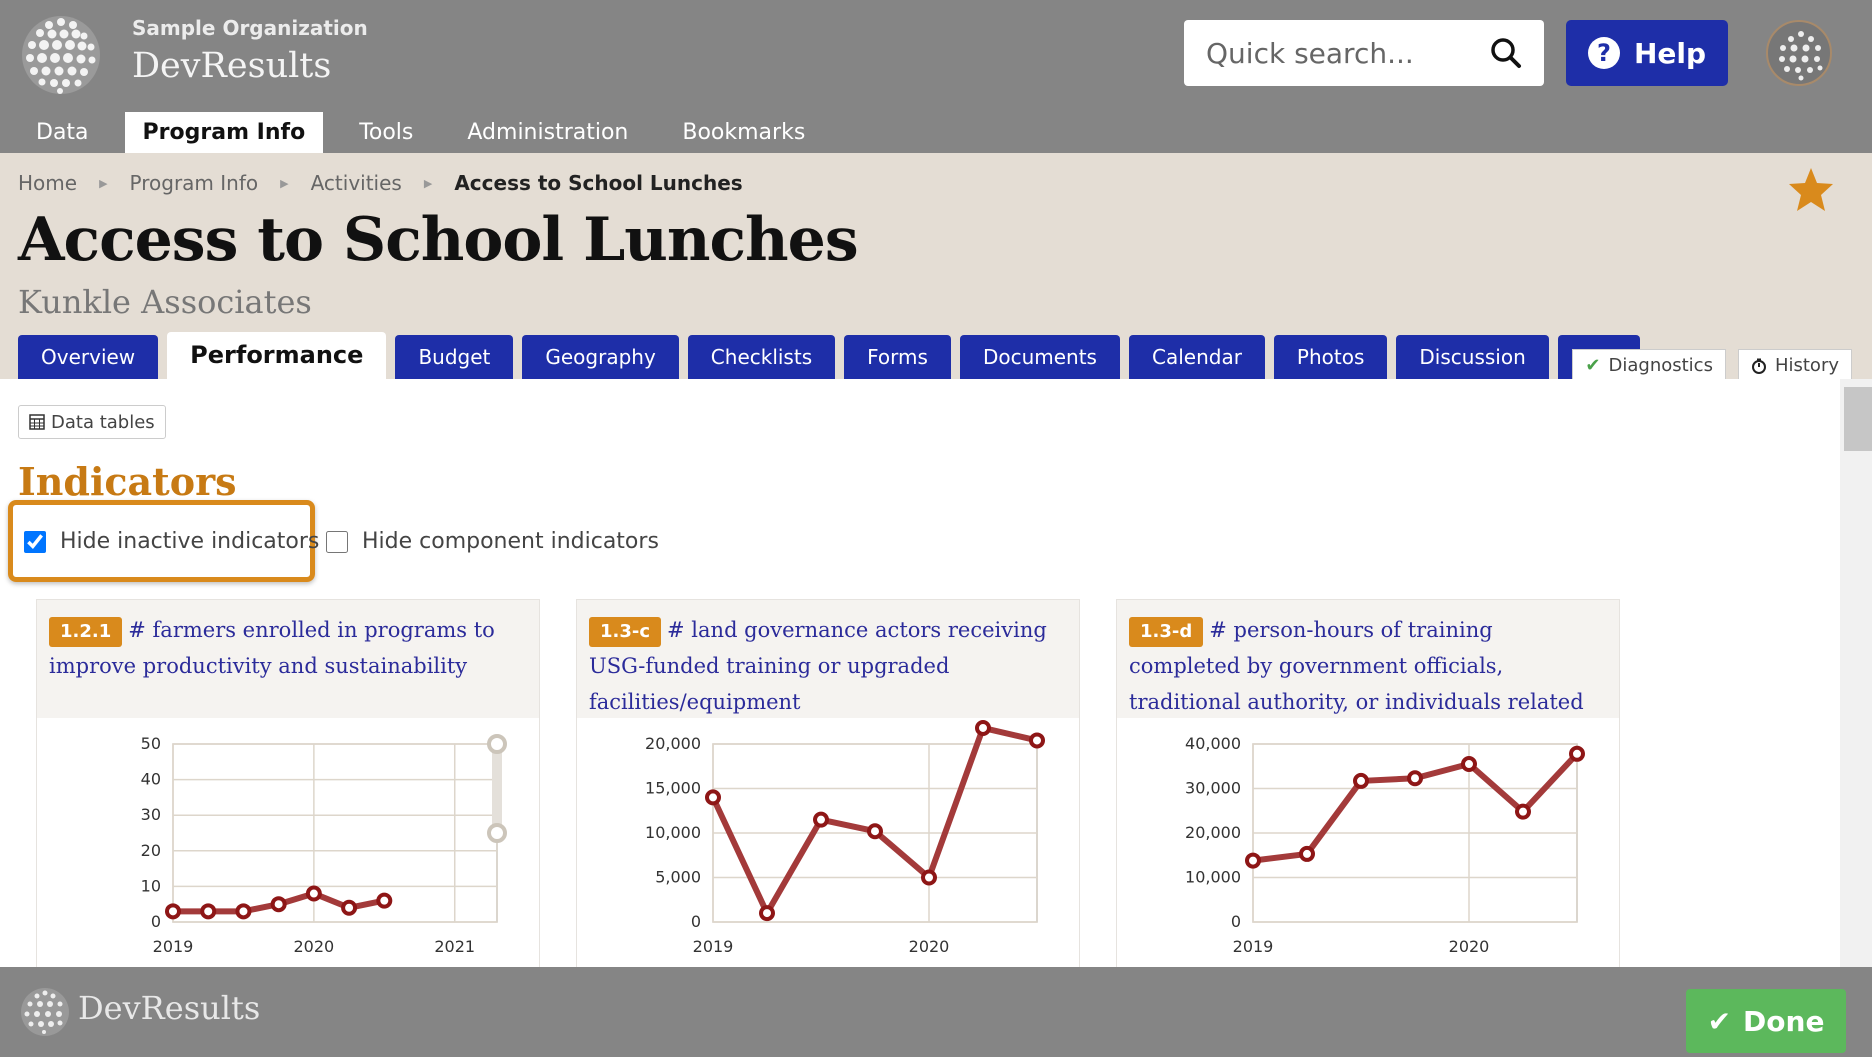 The width and height of the screenshot is (1872, 1057). Describe the element at coordinates (337, 541) in the screenshot. I see `hide-component-checkbox` at that location.